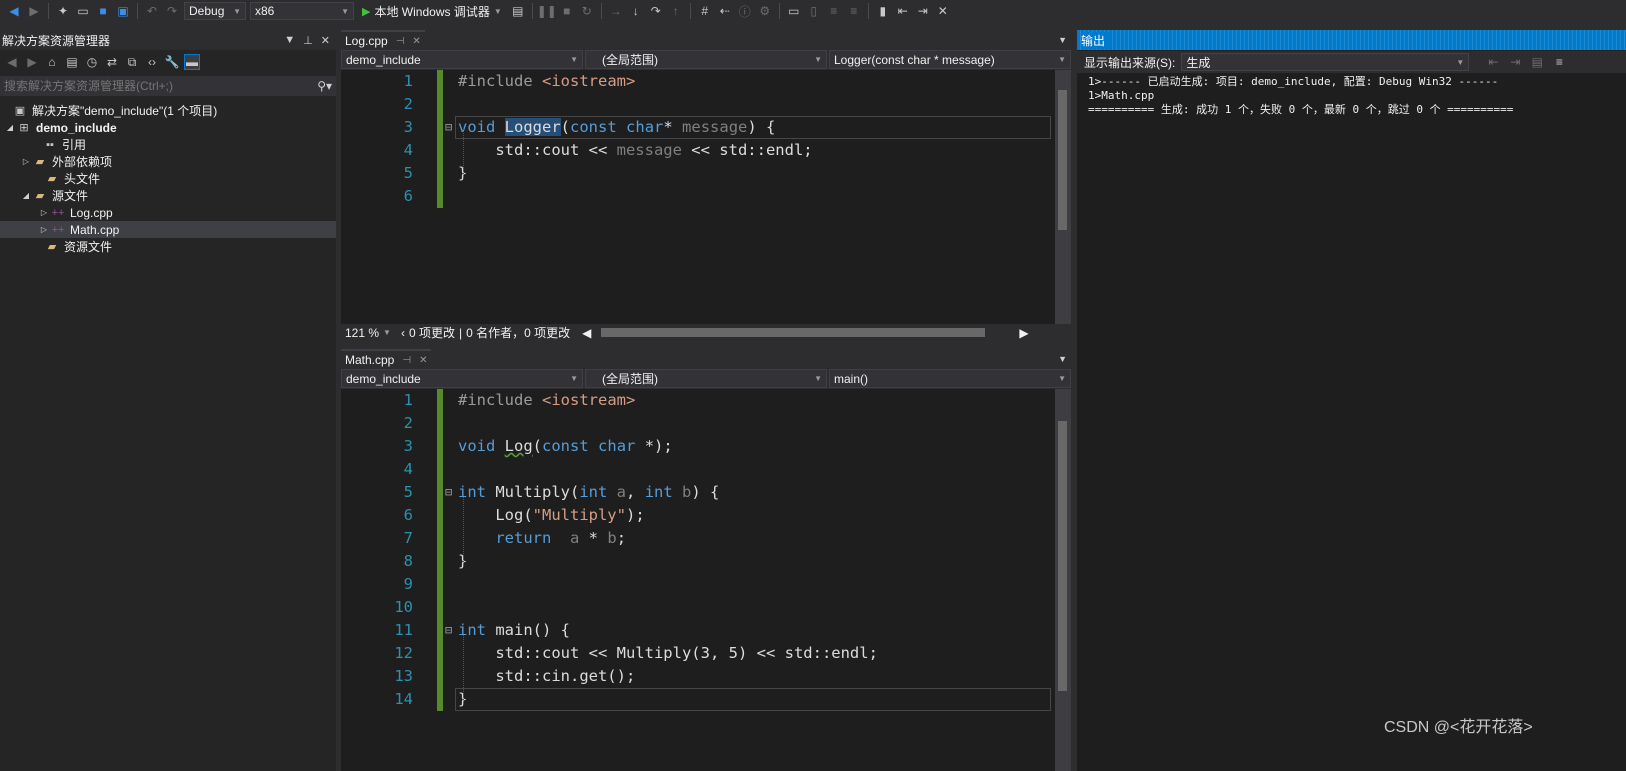 This screenshot has height=771, width=1626. I want to click on prev-bookmark-icon: ⇤, so click(903, 11).